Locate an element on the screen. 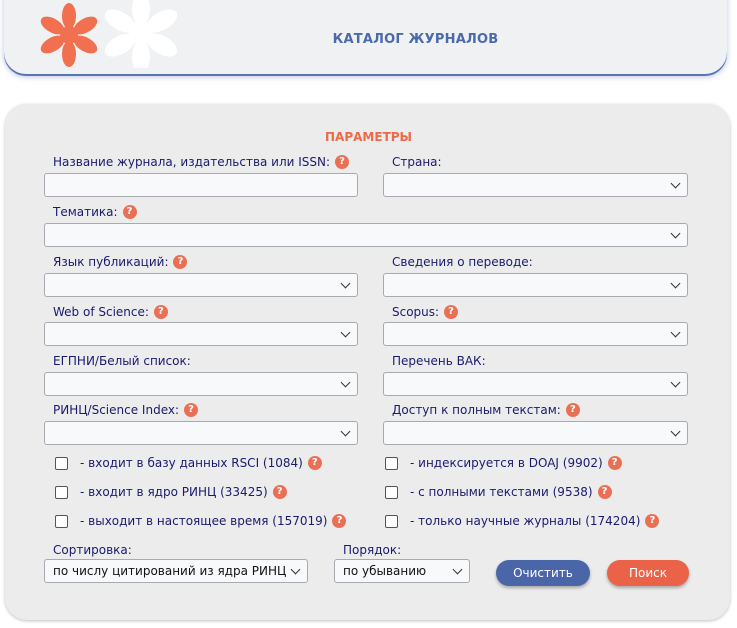 This screenshot has height=628, width=737. scopus-label: Scopus: ? is located at coordinates (425, 312).